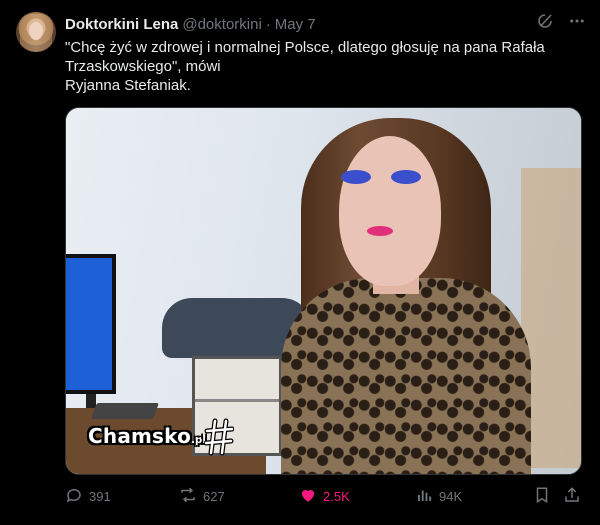  I want to click on bookmark-icon, so click(542, 496).